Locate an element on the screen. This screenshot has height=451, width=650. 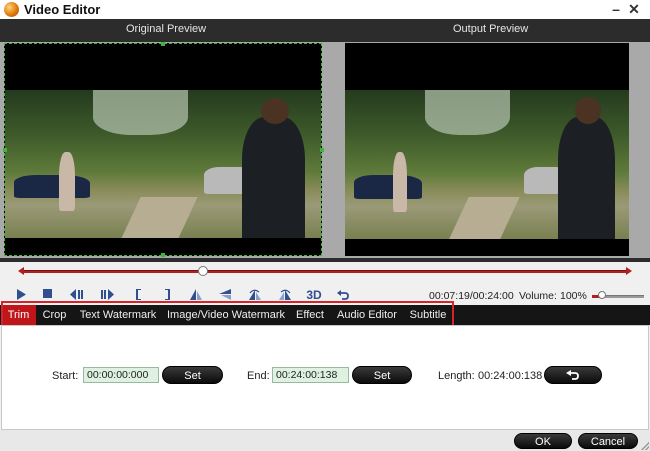
mark-out-button is located at coordinates (167, 295).